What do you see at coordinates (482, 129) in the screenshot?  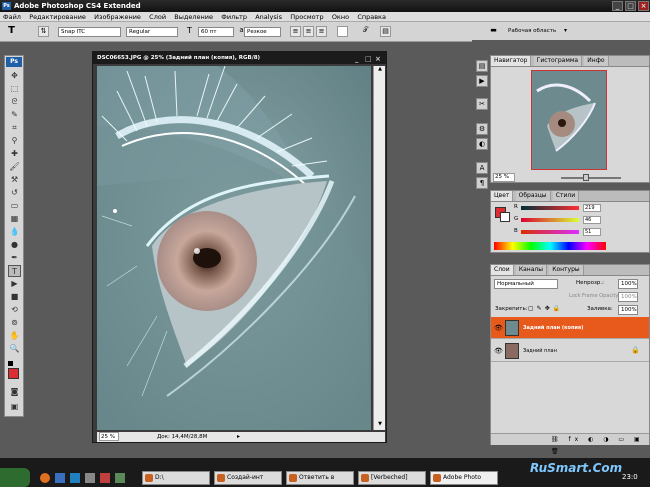 I see `clone-source-icon: ⚙` at bounding box center [482, 129].